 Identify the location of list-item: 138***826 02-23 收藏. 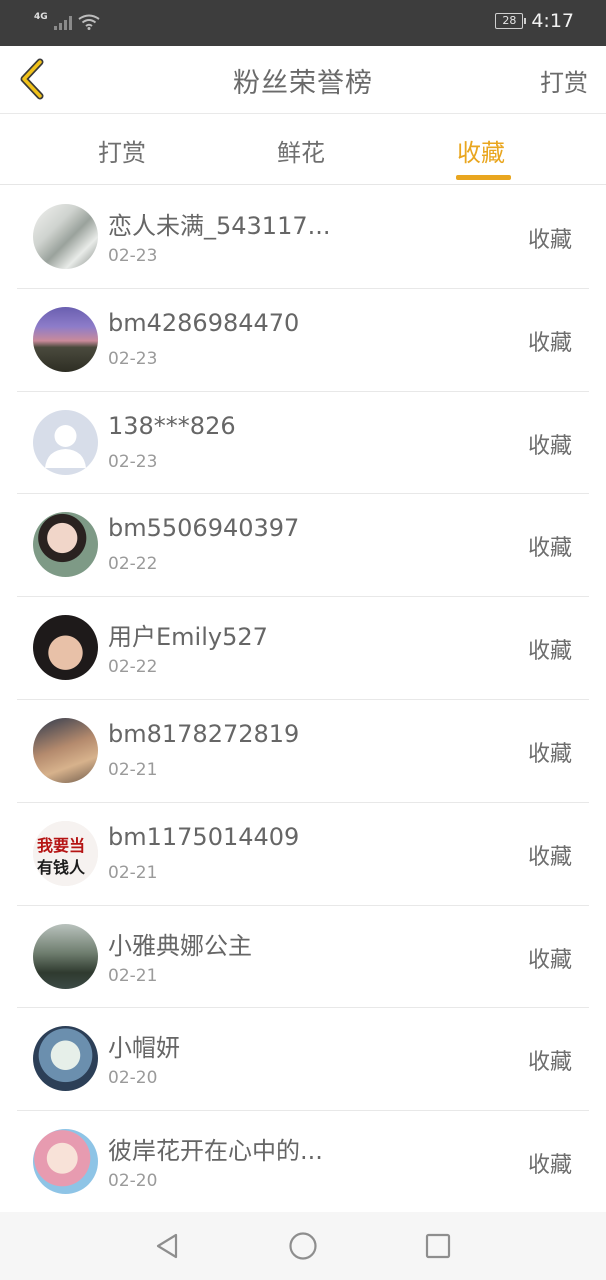
(303, 443).